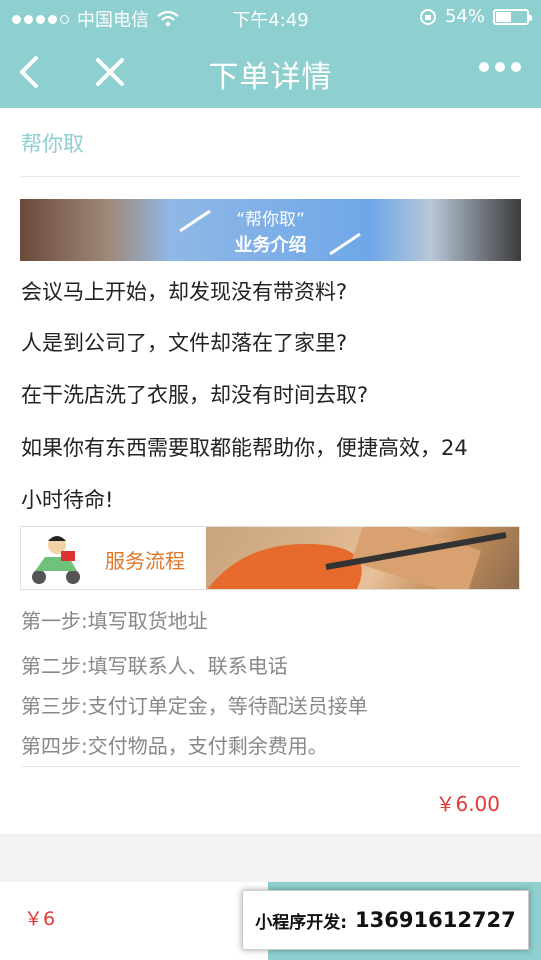  I want to click on nav-bar: 下单详情, so click(270, 72).